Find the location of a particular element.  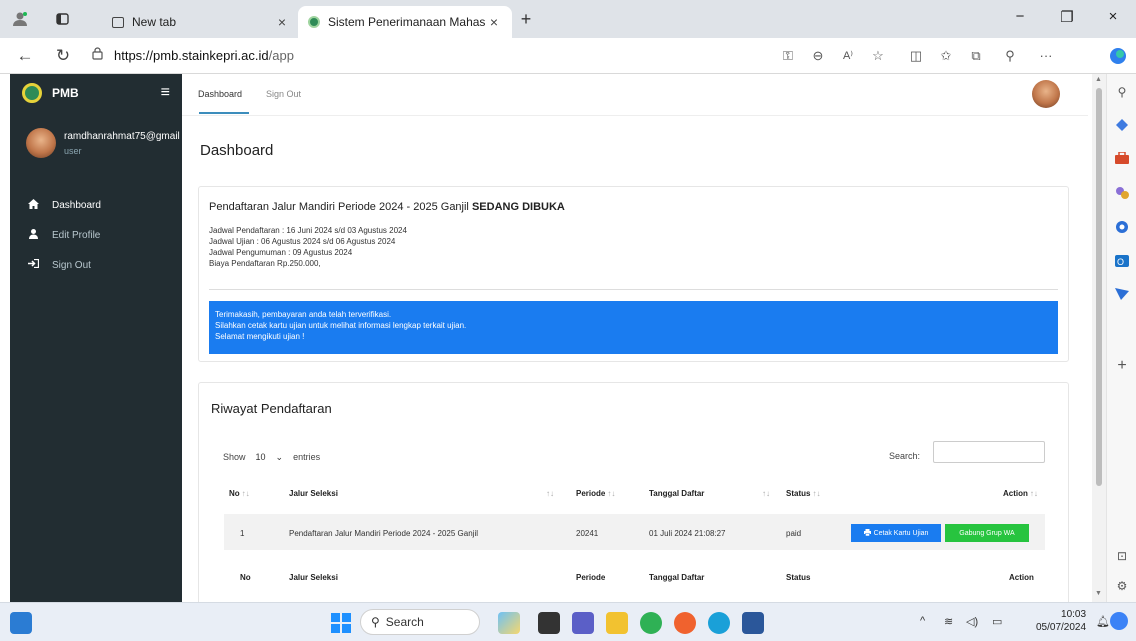

chrome-icon is located at coordinates (651, 623).